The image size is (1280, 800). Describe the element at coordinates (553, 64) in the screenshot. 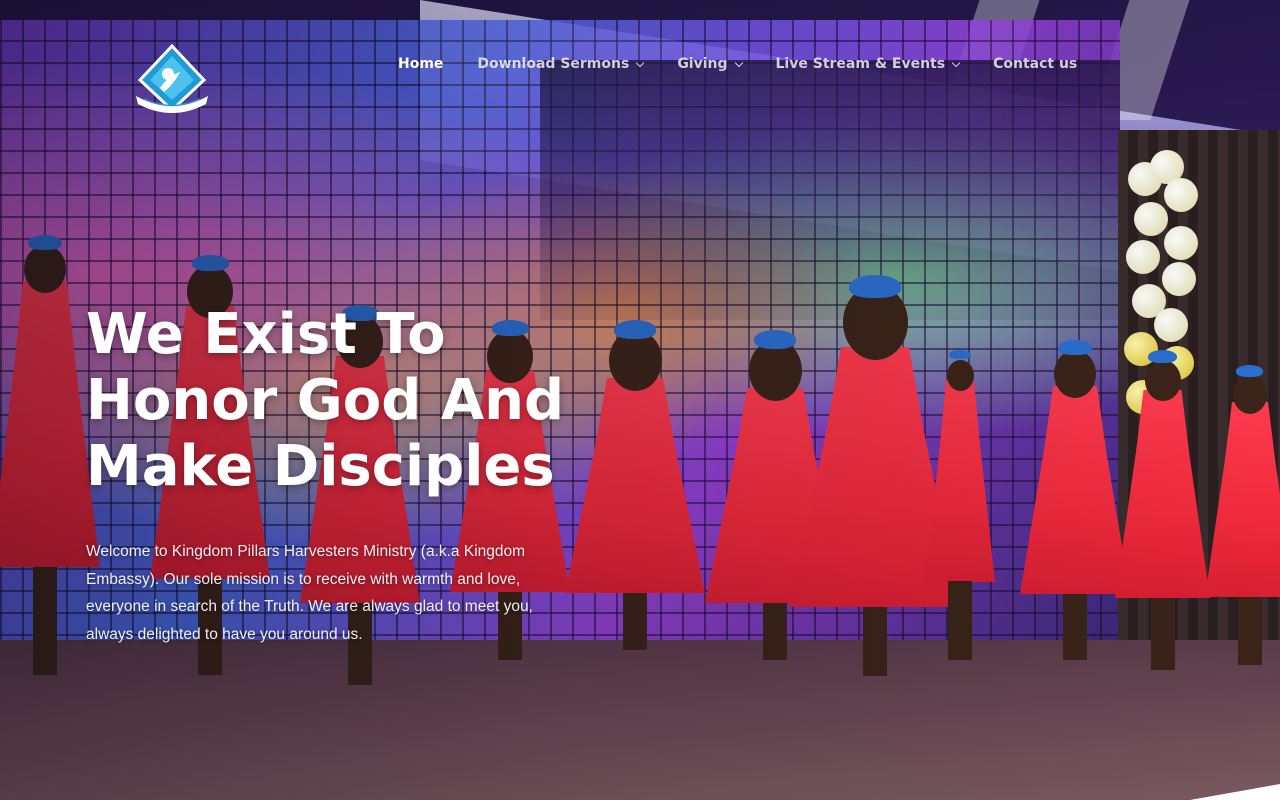

I see `nav-download-sermons-label: Download Sermons` at that location.